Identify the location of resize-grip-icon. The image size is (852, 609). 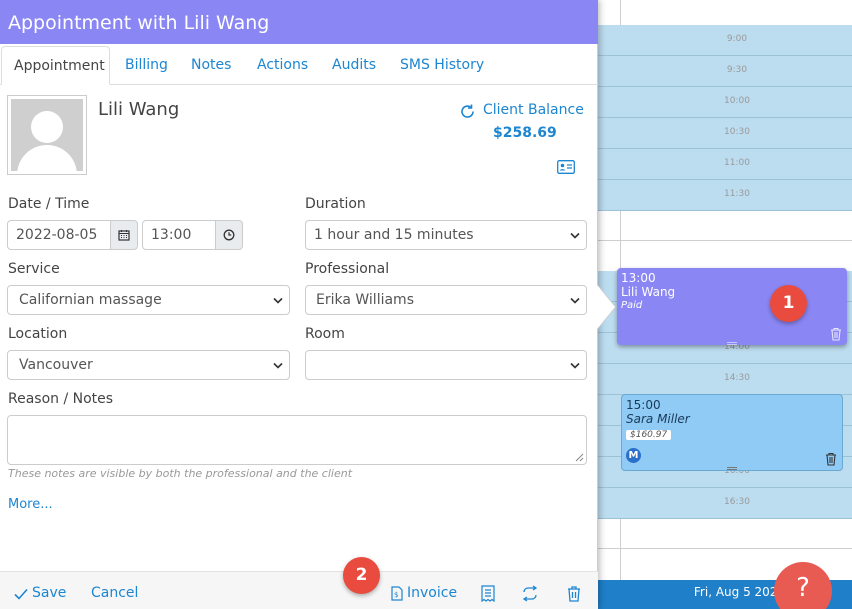
(579, 457).